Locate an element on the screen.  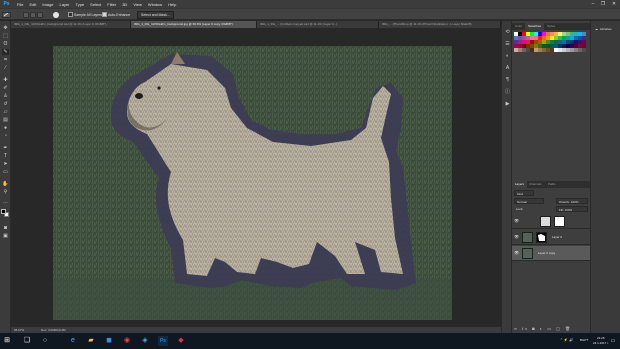
input-language: BGPT is located at coordinates (584, 340).